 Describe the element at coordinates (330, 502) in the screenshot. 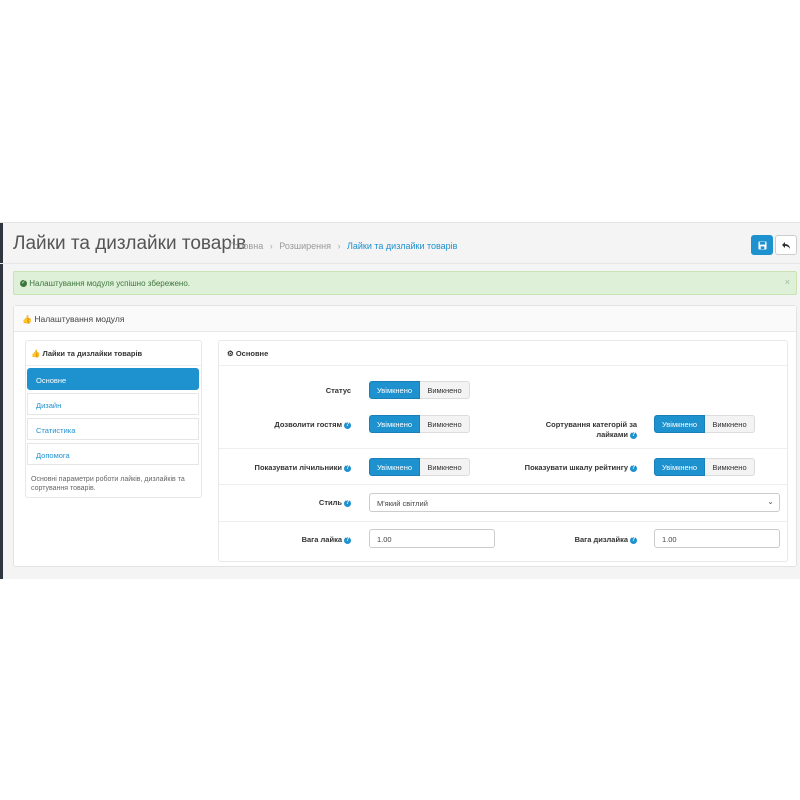

I see `style-text: Стиль` at that location.